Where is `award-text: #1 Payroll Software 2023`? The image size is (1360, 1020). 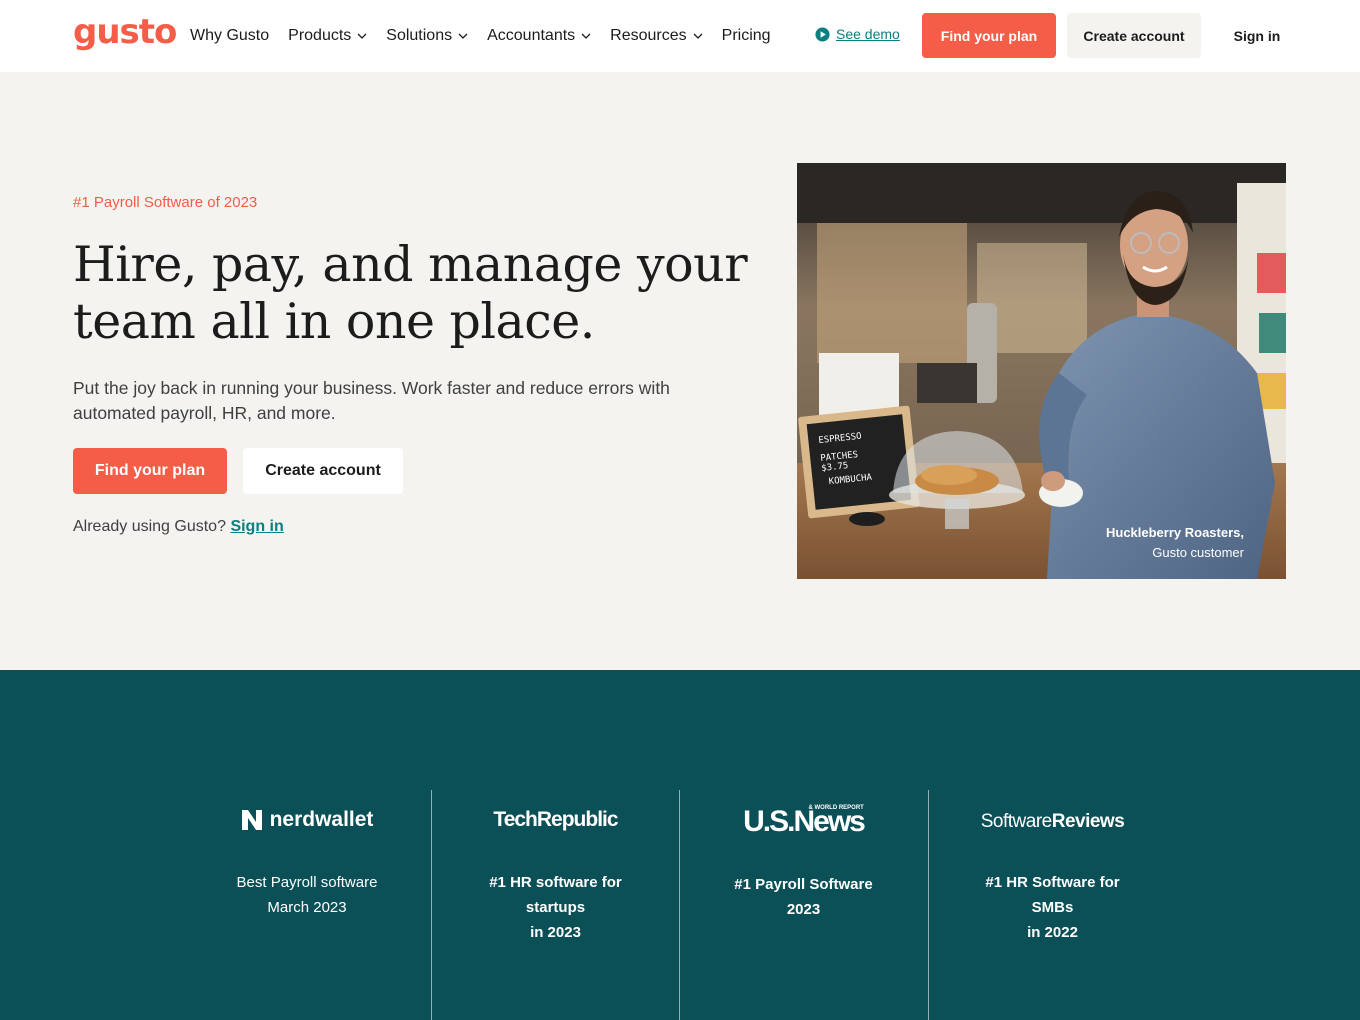 award-text: #1 Payroll Software 2023 is located at coordinates (803, 897).